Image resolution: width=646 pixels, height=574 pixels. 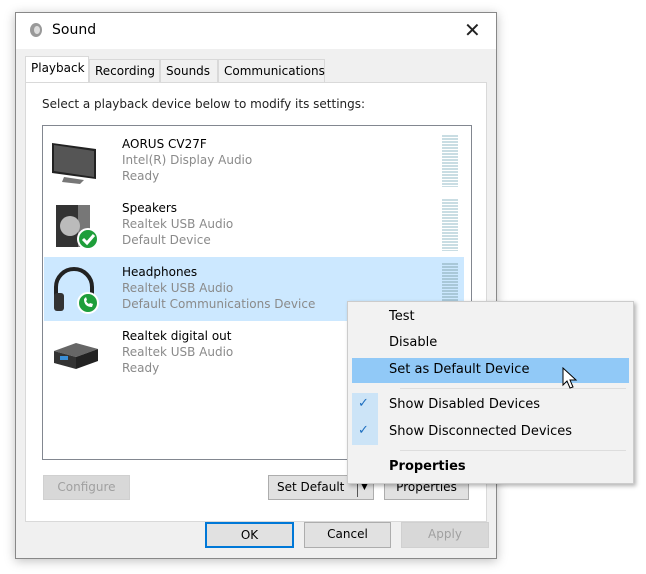 I want to click on close-icon: ✕, so click(x=472, y=30).